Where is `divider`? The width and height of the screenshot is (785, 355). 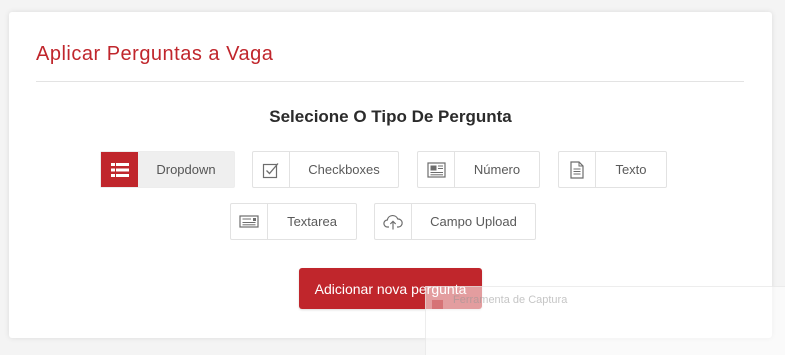
divider is located at coordinates (390, 81).